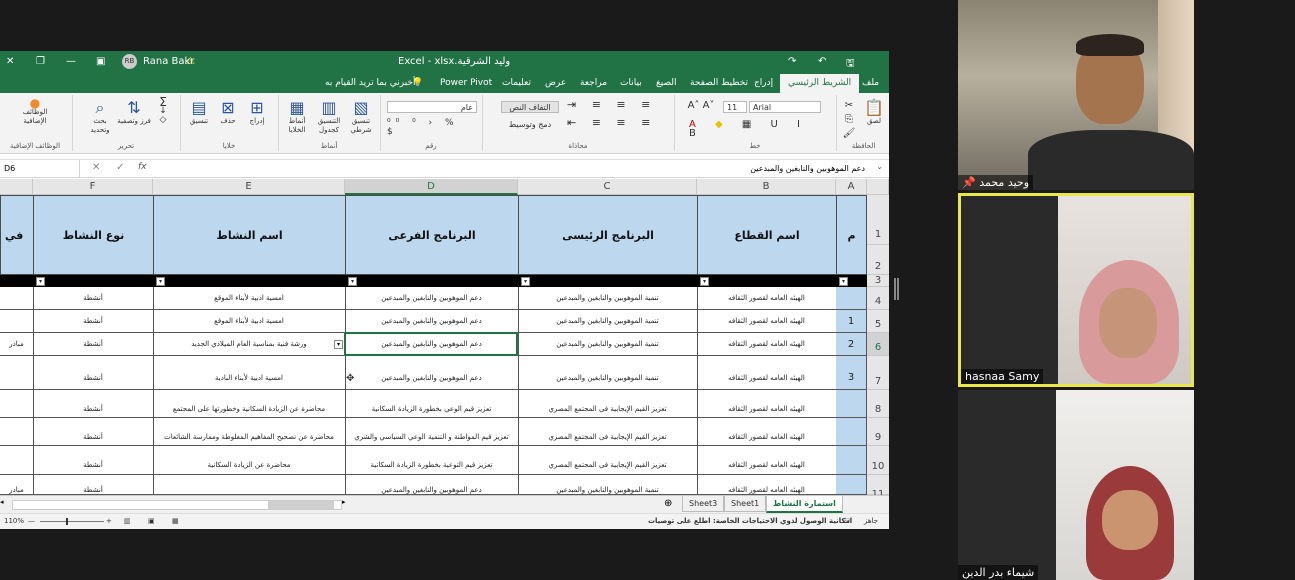  What do you see at coordinates (735, 107) in the screenshot?
I see `font-size-select: 11` at bounding box center [735, 107].